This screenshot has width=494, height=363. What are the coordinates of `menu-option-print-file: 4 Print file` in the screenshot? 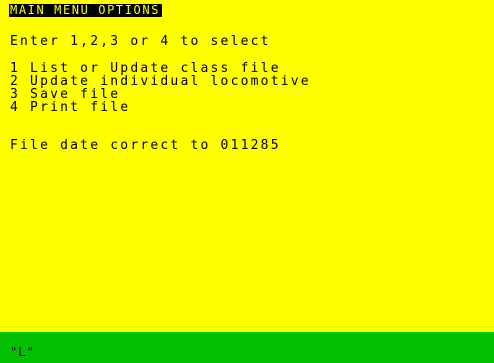 It's located at (70, 107).